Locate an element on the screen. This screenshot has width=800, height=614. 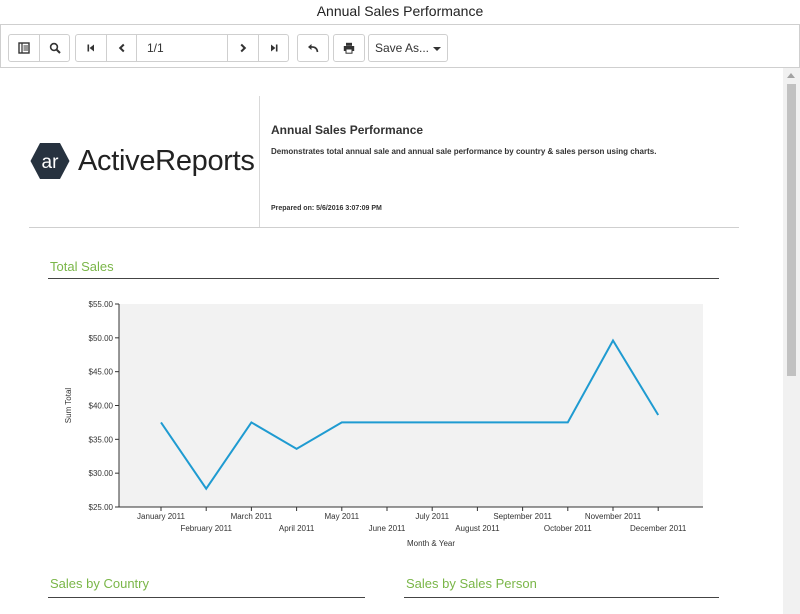
last-page-button is located at coordinates (273, 48).